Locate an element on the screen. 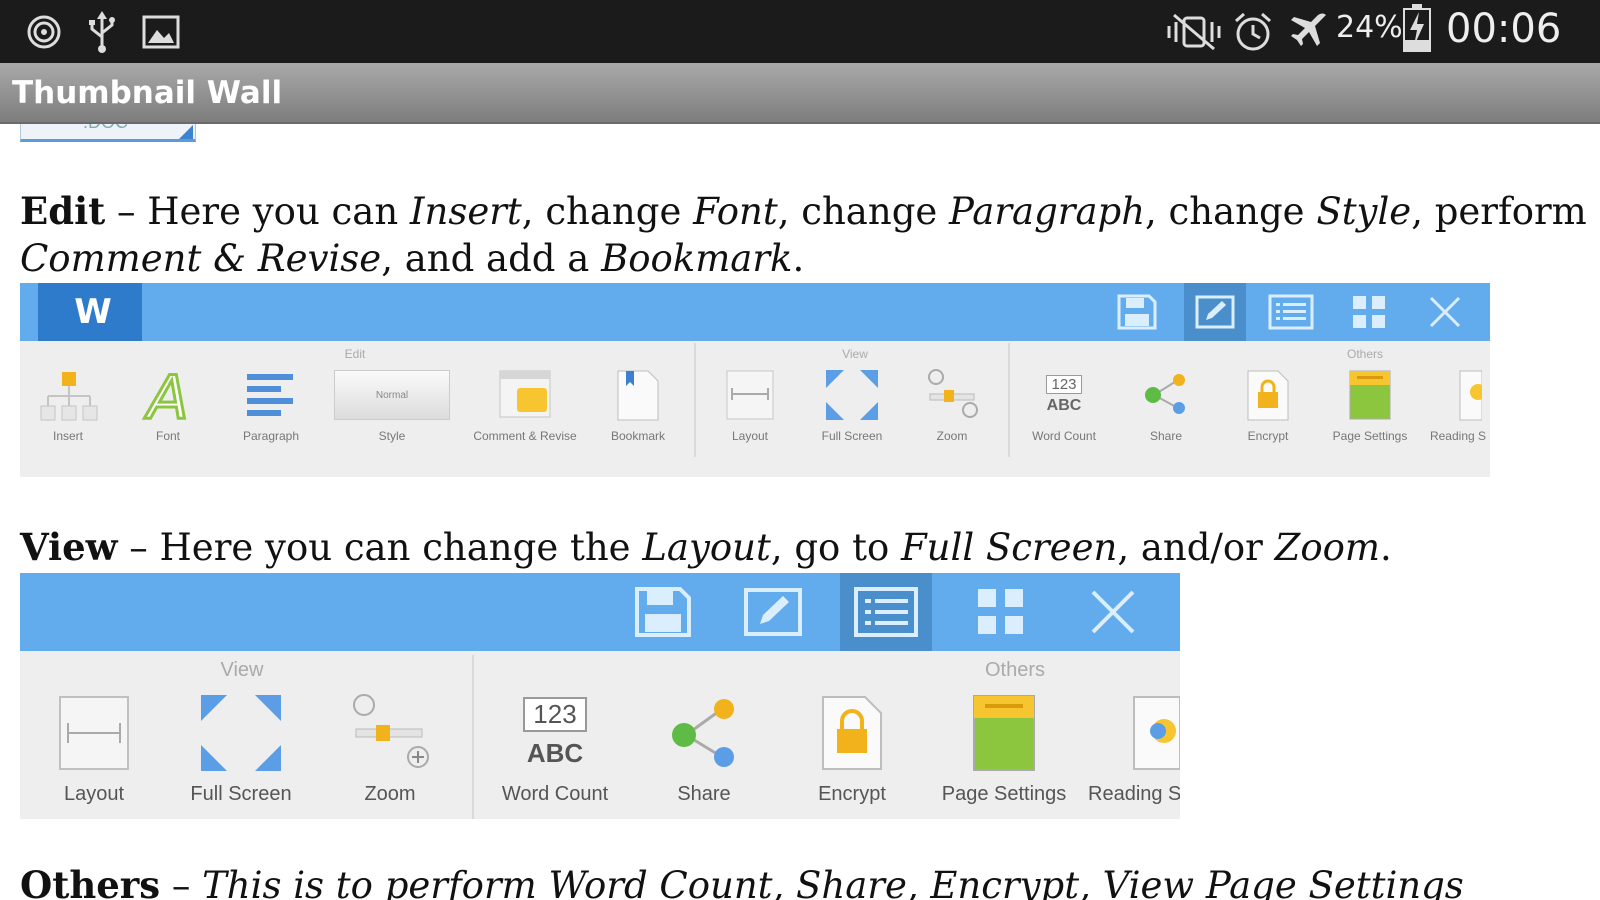  text-run: , perform is located at coordinates (1499, 211).